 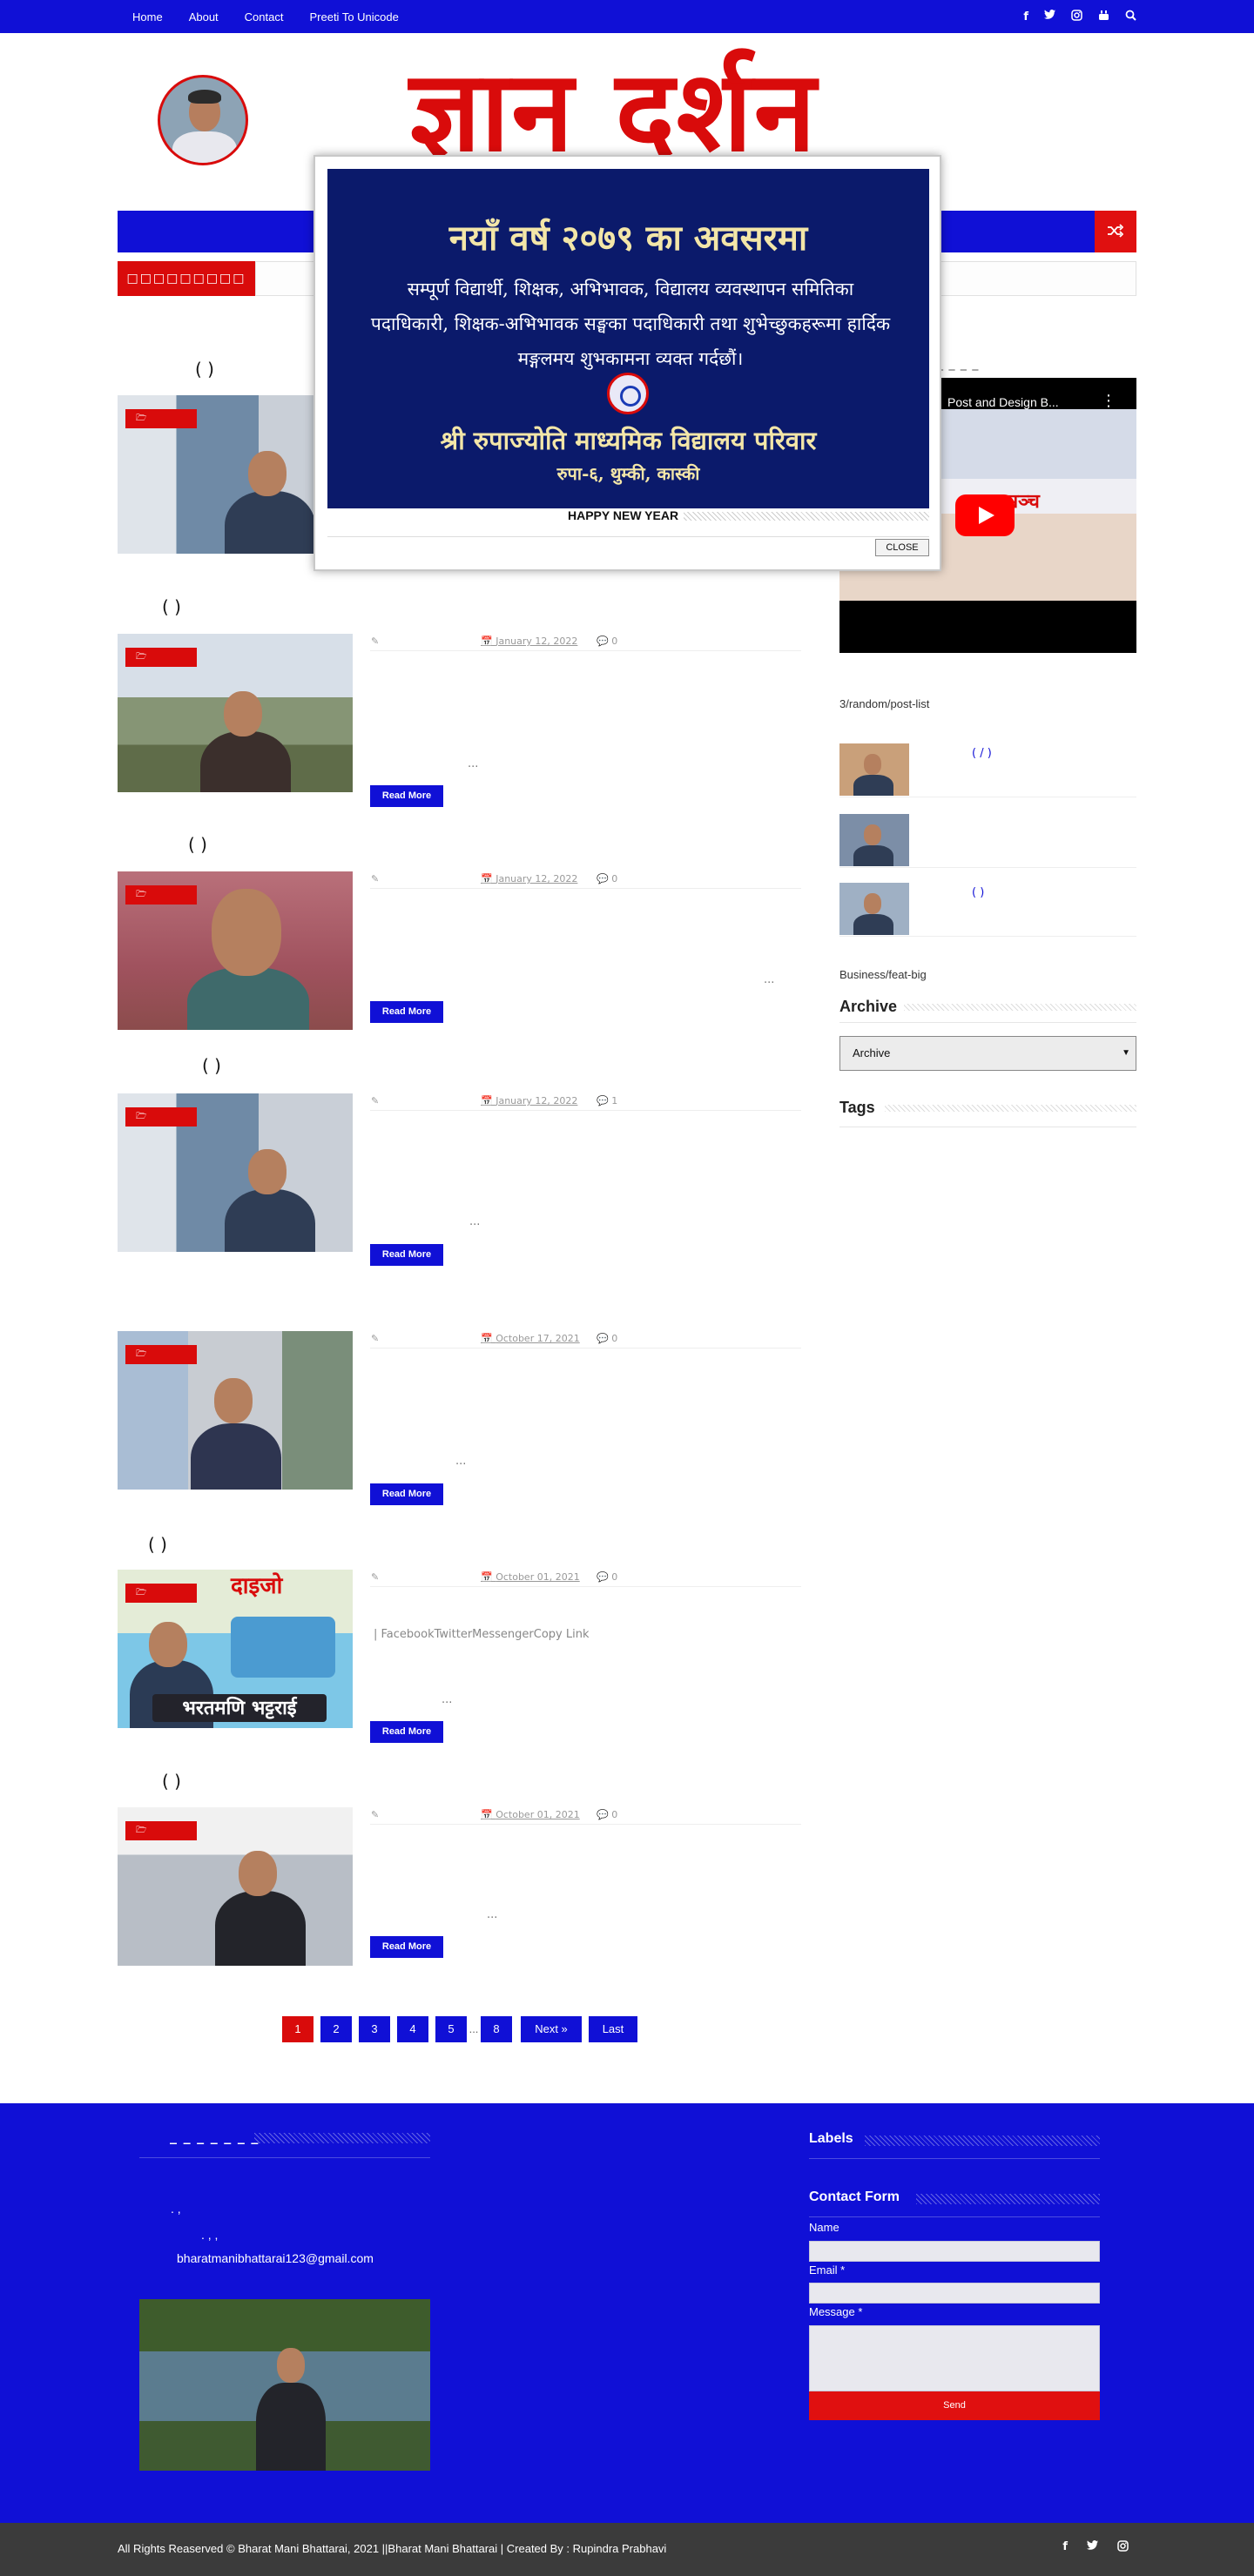 I want to click on nav-home: Home, so click(x=147, y=17).